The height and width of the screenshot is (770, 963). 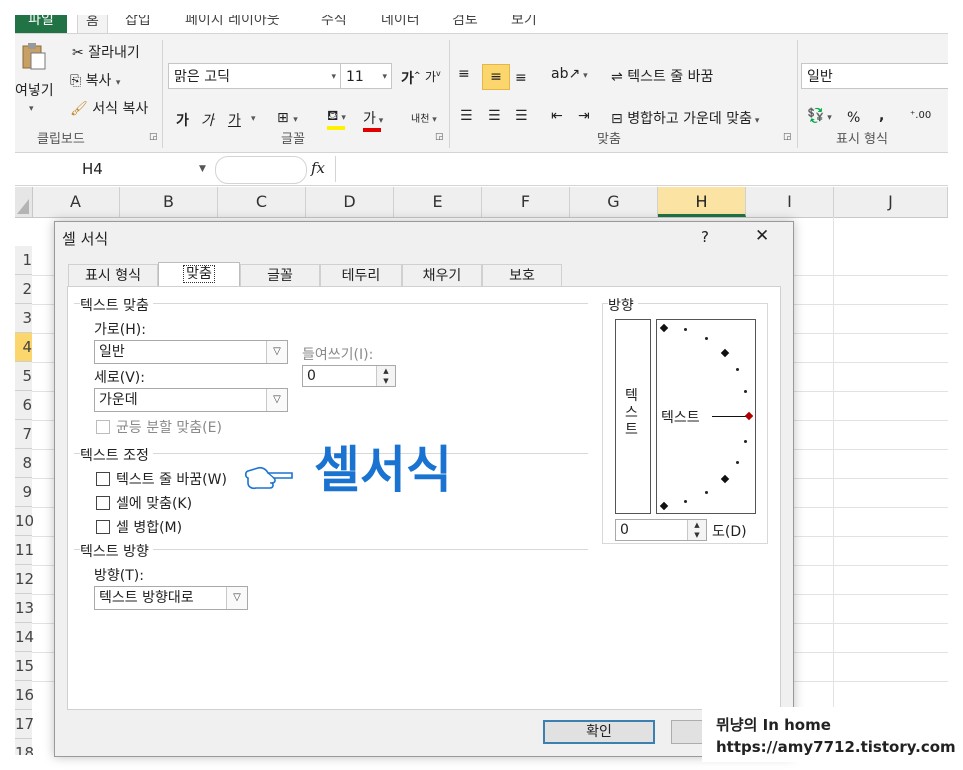 What do you see at coordinates (23, 463) in the screenshot?
I see `row-header: 8` at bounding box center [23, 463].